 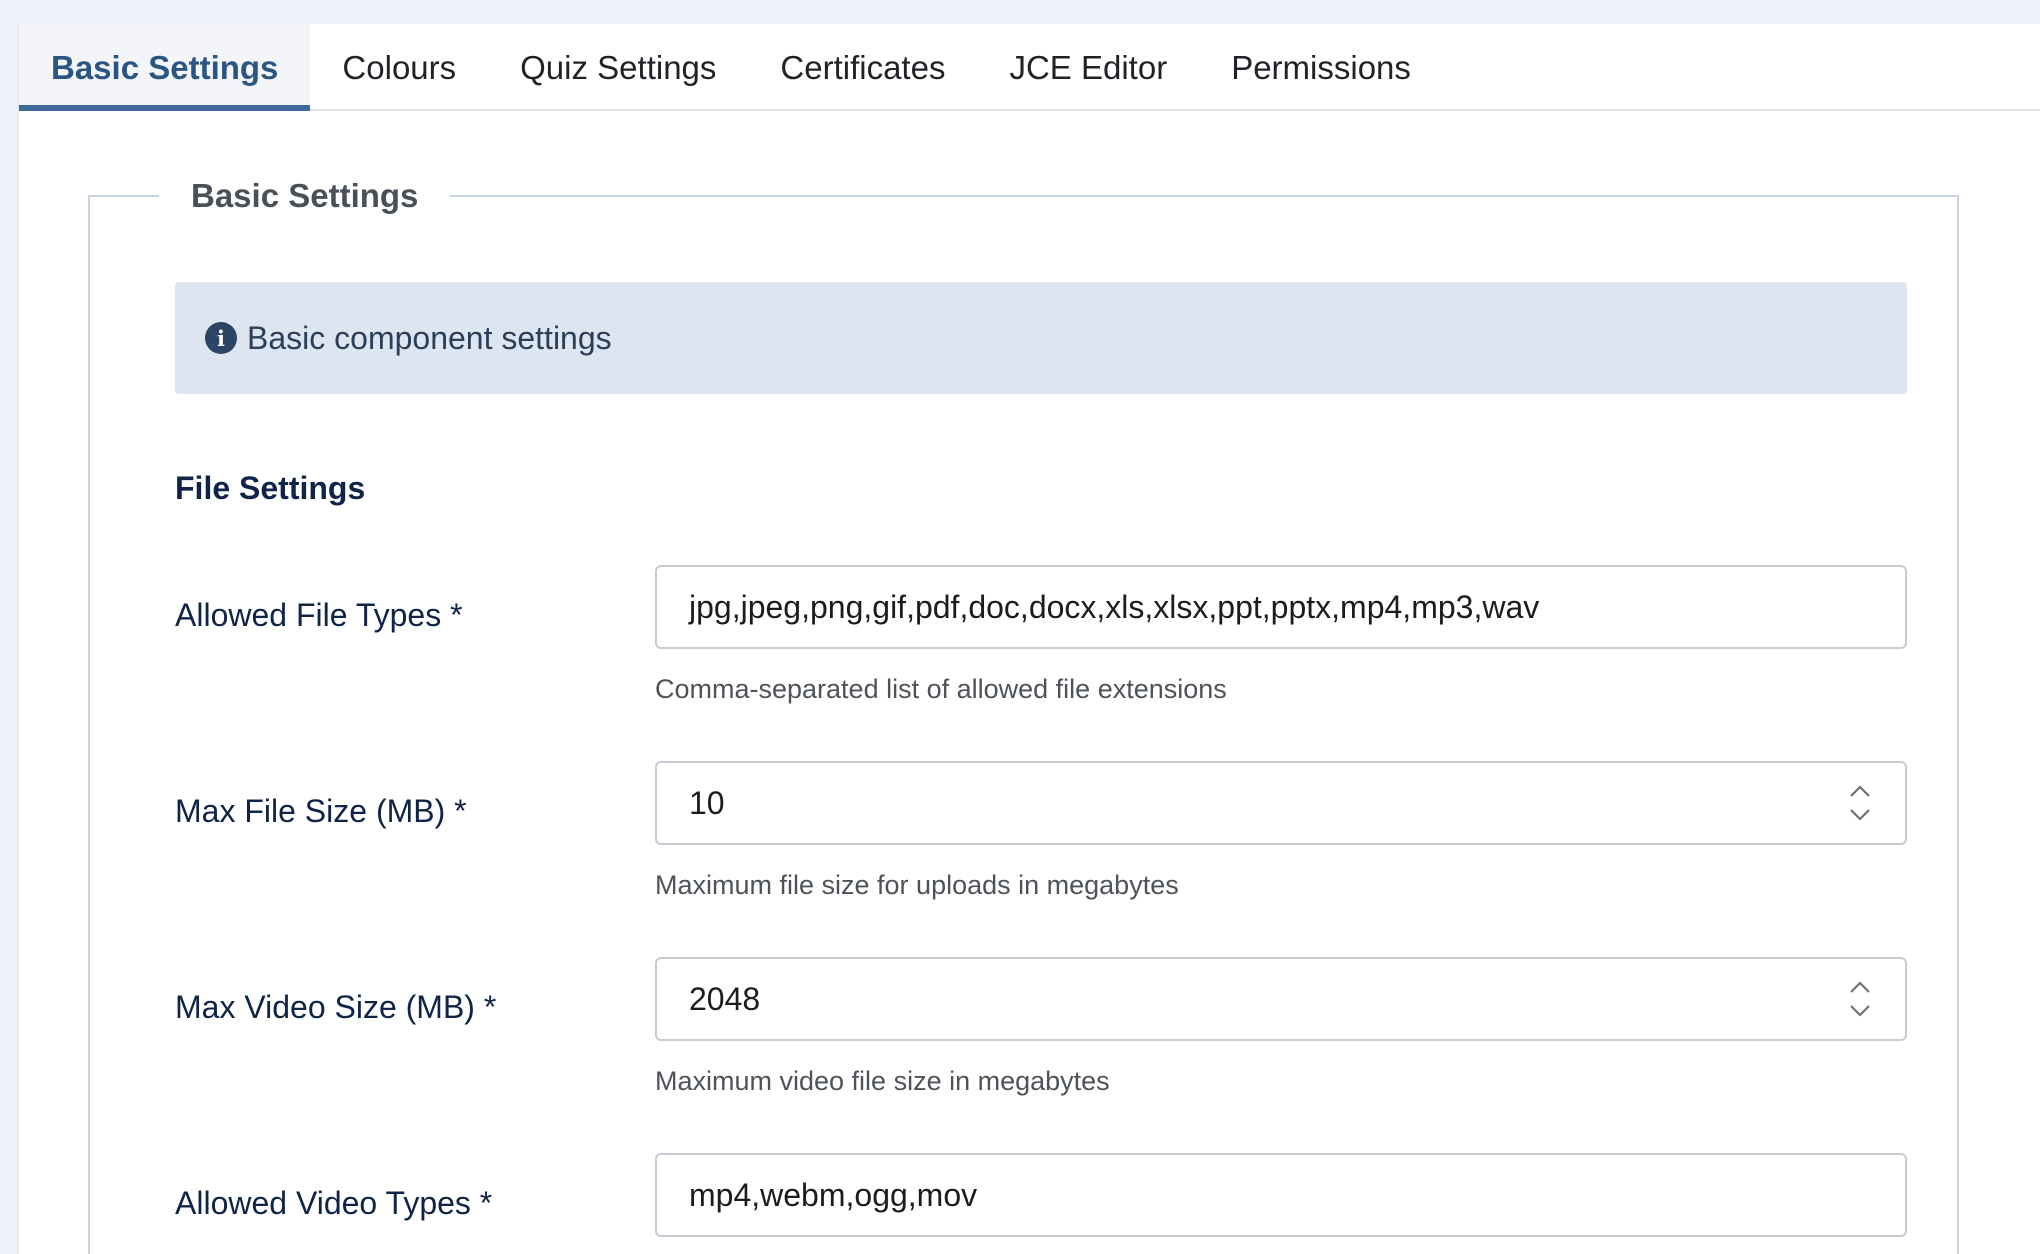 I want to click on tab-quiz-settings: Quiz Settings, so click(x=618, y=67).